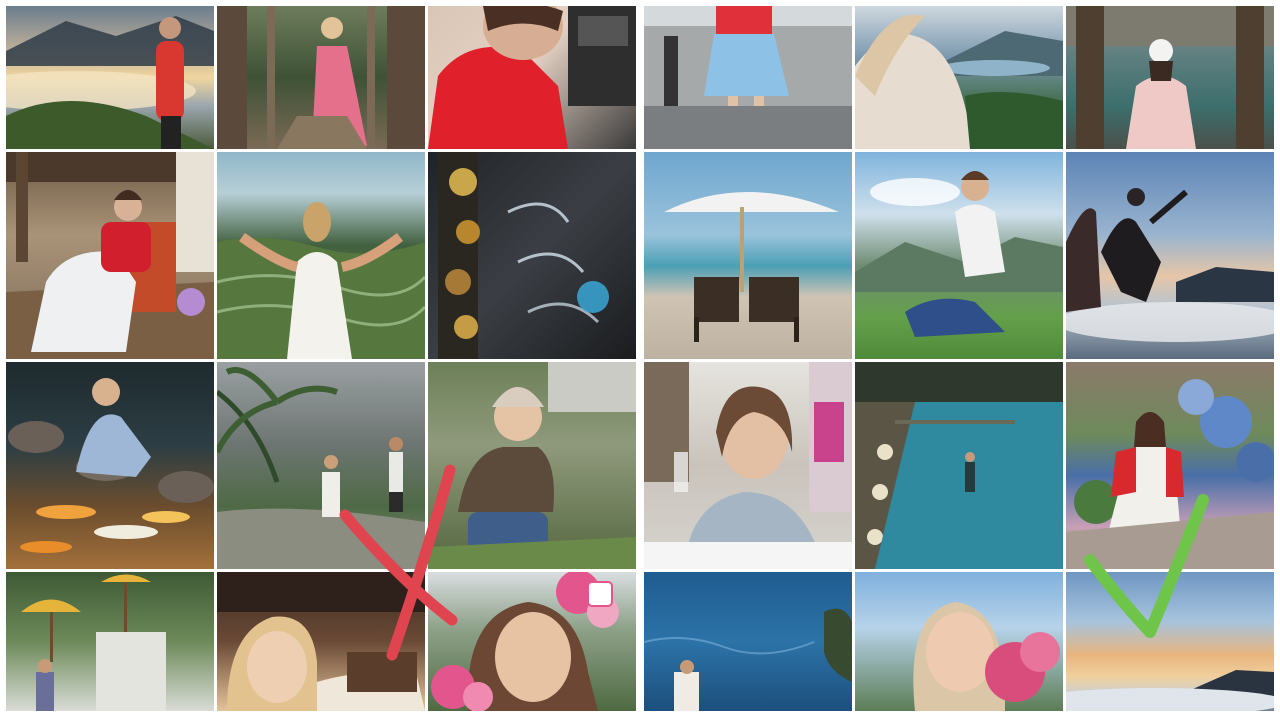 The image size is (1280, 720). What do you see at coordinates (110, 77) in the screenshot?
I see `photo-sunrise-woman` at bounding box center [110, 77].